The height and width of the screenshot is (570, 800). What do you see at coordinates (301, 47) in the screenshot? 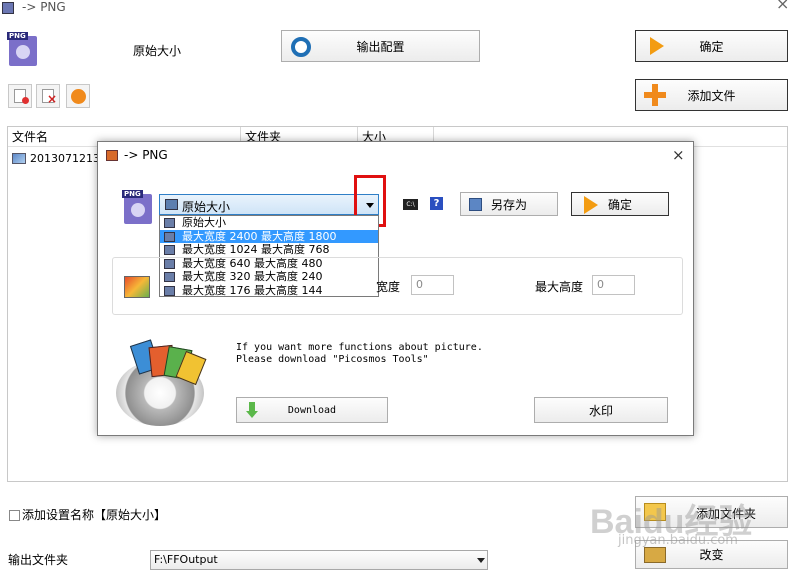
I see `gear-icon` at bounding box center [301, 47].